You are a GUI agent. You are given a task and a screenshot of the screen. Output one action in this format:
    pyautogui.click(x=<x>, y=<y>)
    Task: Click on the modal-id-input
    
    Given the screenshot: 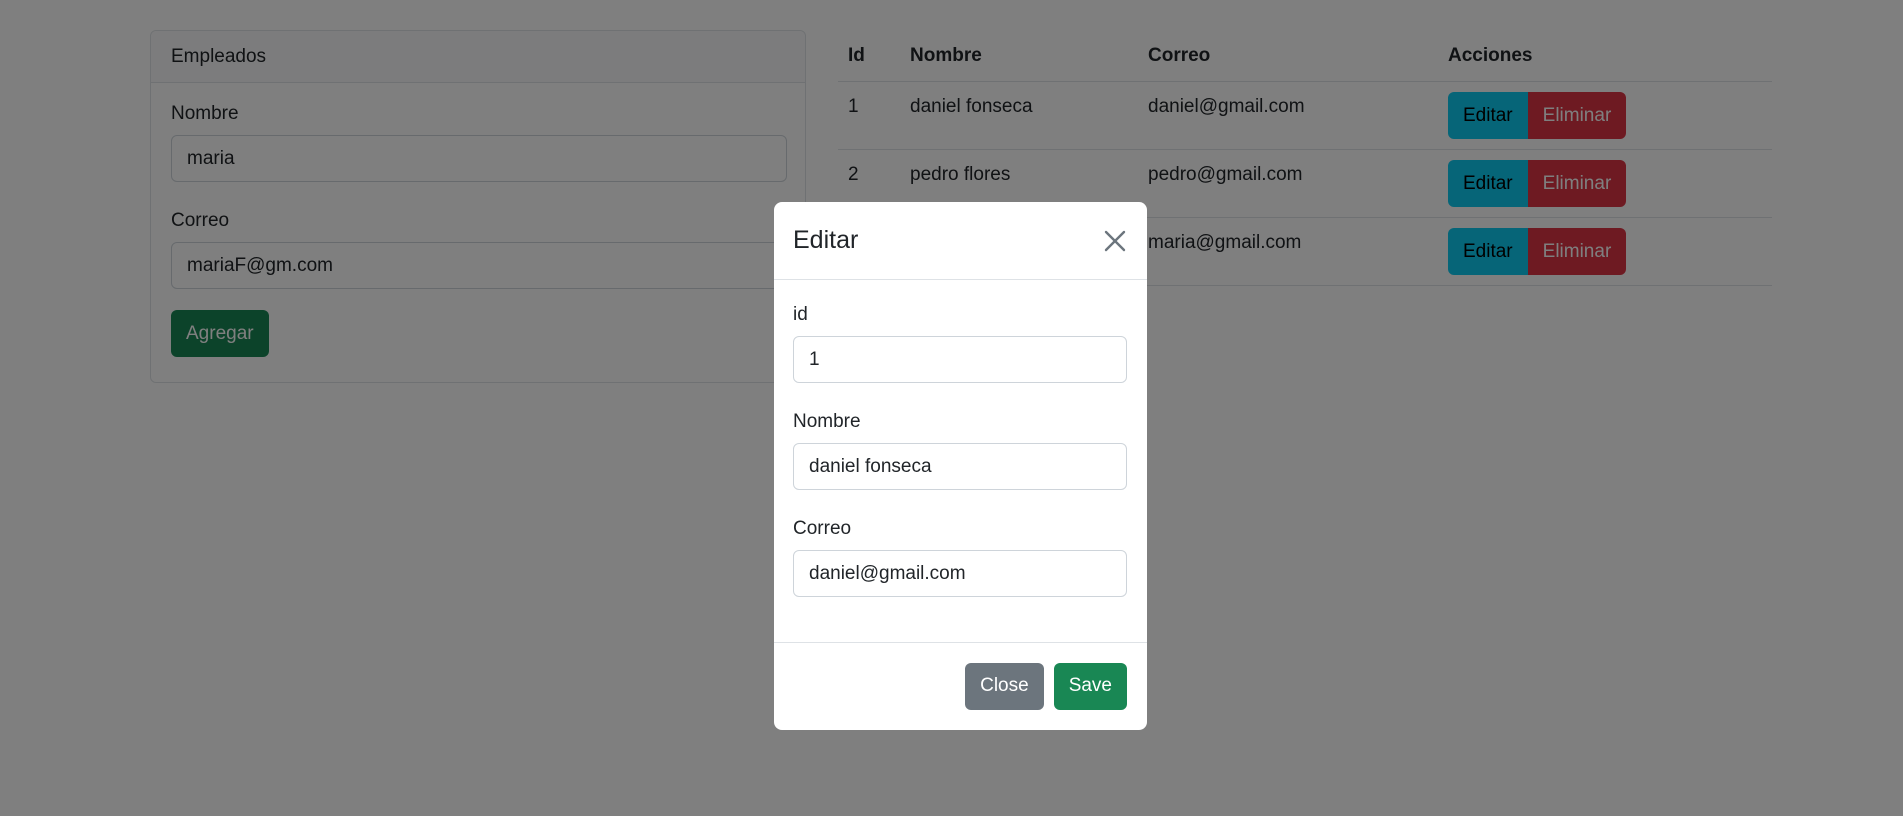 What is the action you would take?
    pyautogui.click(x=960, y=359)
    